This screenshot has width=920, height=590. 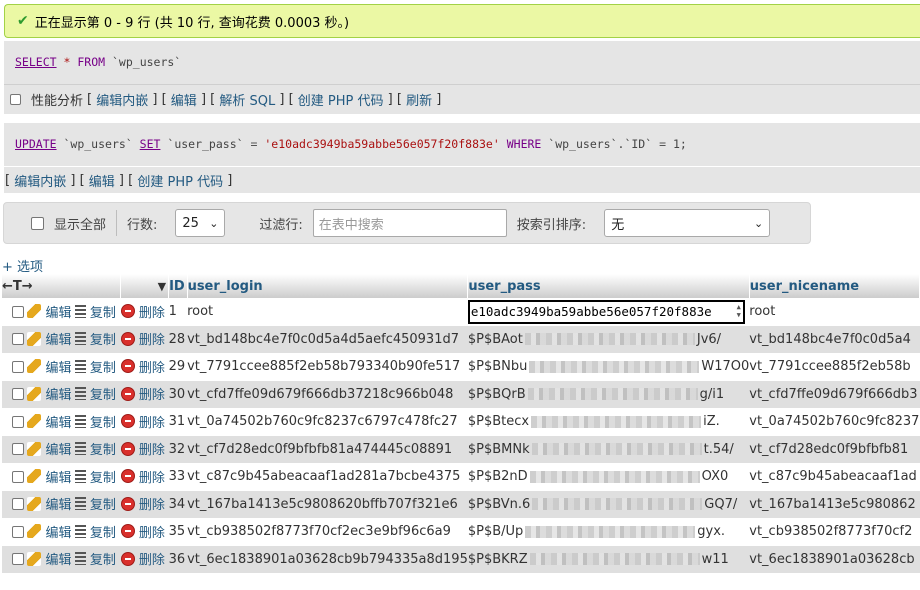 I want to click on sort-select: 无 ⌄, so click(x=687, y=223).